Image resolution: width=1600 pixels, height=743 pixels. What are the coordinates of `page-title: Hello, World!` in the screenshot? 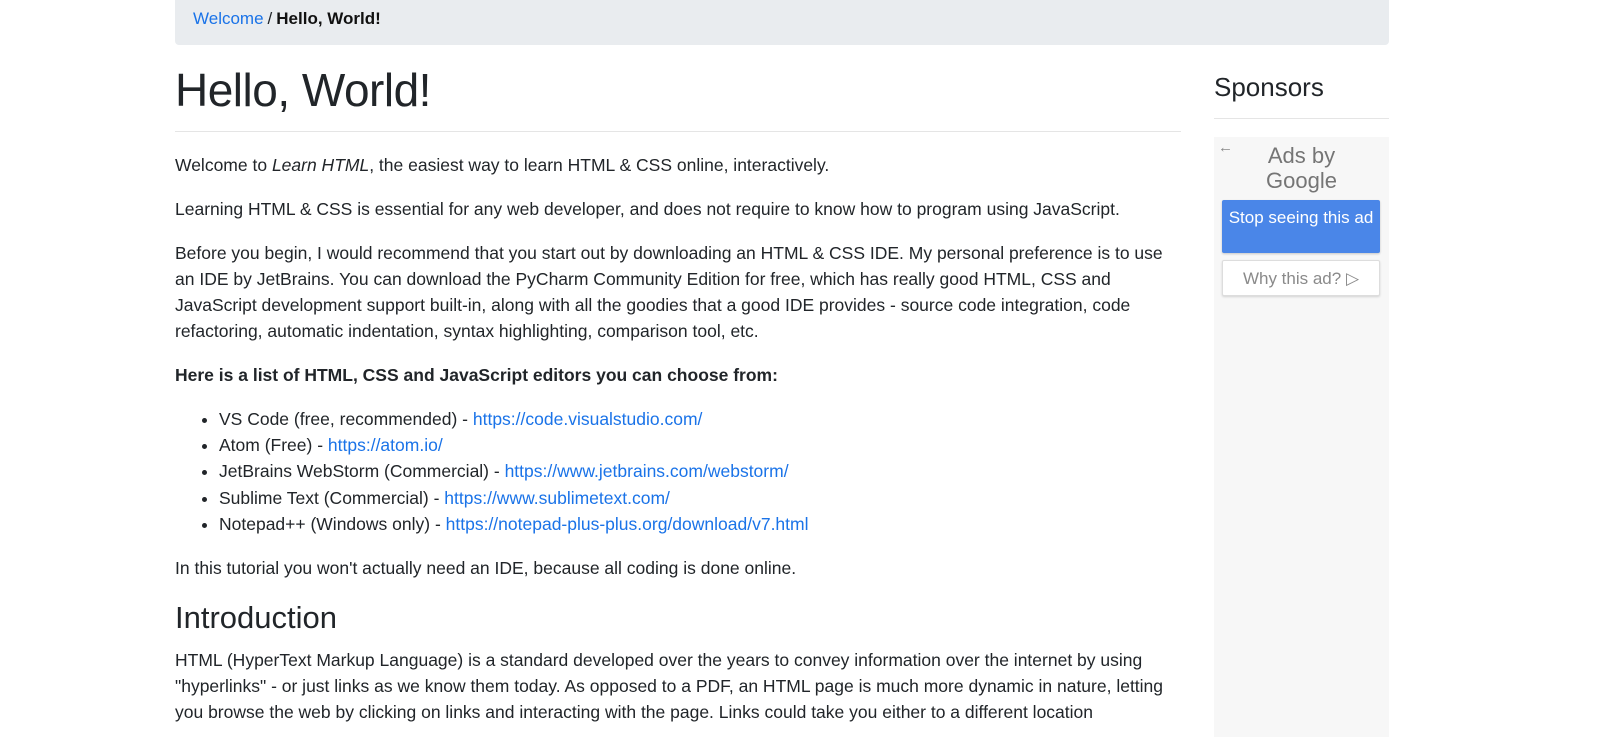 It's located at (678, 96).